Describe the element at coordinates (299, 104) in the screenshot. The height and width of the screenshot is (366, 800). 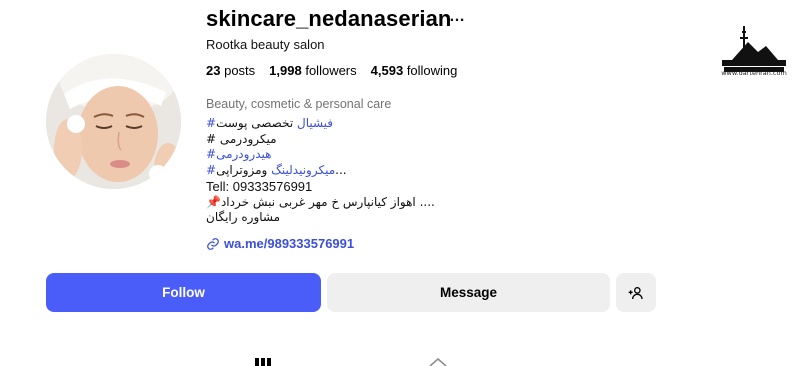
I see `profile-category: Beauty, cosmetic & personal care` at that location.